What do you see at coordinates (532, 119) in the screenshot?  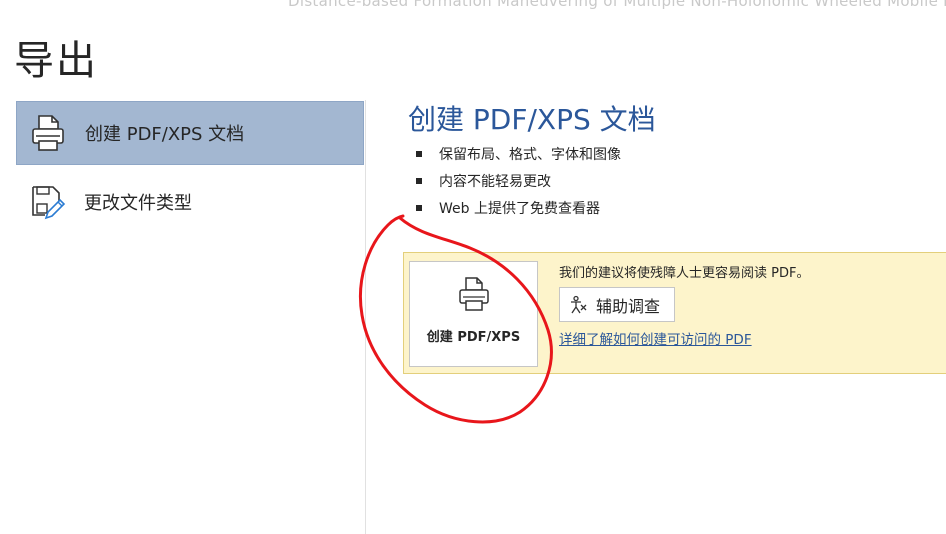 I see `section-title: 创建 PDF/XPS 文档` at bounding box center [532, 119].